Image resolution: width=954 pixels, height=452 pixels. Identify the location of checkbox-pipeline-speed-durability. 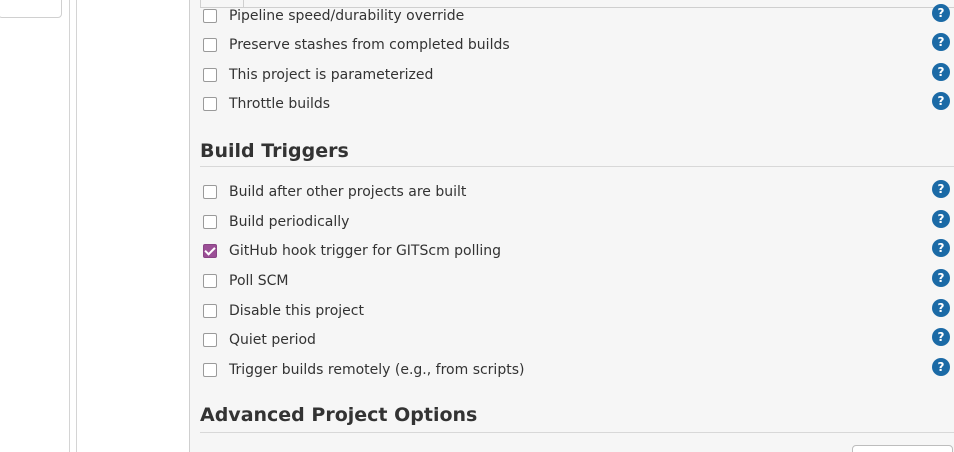
(210, 16).